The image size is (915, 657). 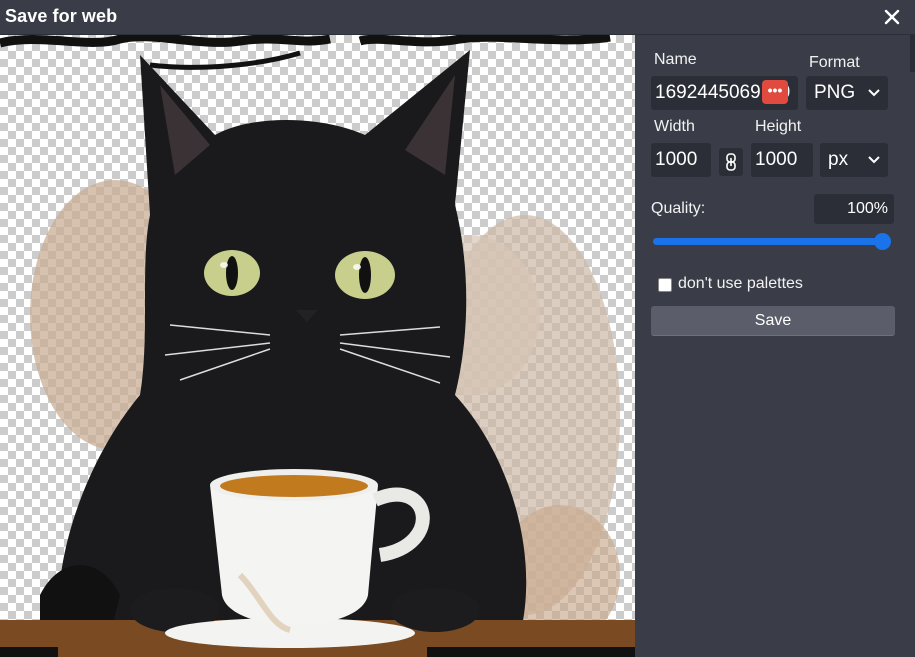 What do you see at coordinates (775, 92) in the screenshot?
I see `more-options-badge: •••` at bounding box center [775, 92].